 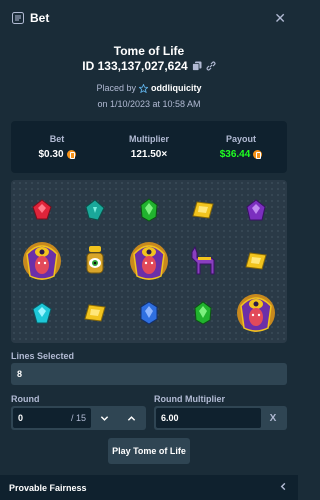 I want to click on provable-fairness-toggle: Provable Fairness, so click(x=149, y=487).